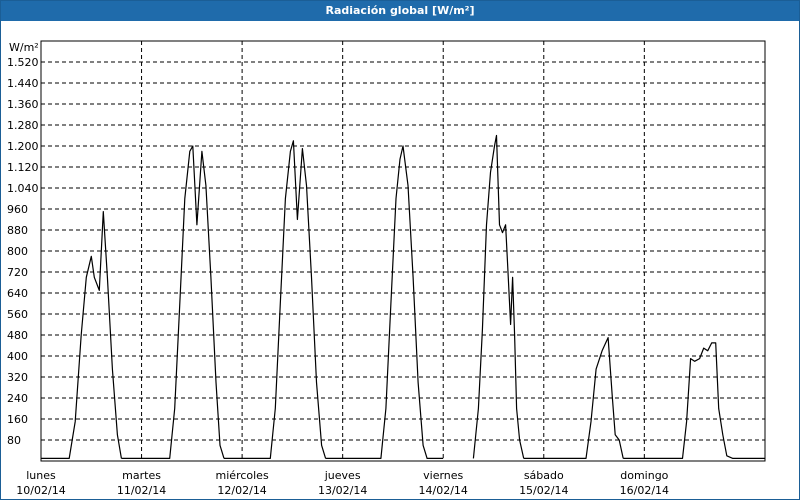 The image size is (800, 500). What do you see at coordinates (17, 272) in the screenshot?
I see `y-tick-label: 720` at bounding box center [17, 272].